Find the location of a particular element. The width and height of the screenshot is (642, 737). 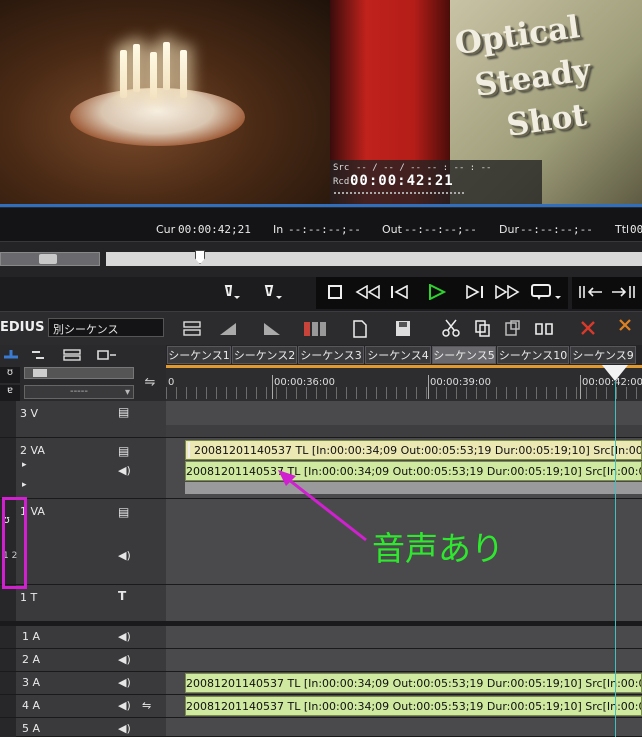

track-header-3v: 3 V ▤ is located at coordinates (83, 419).